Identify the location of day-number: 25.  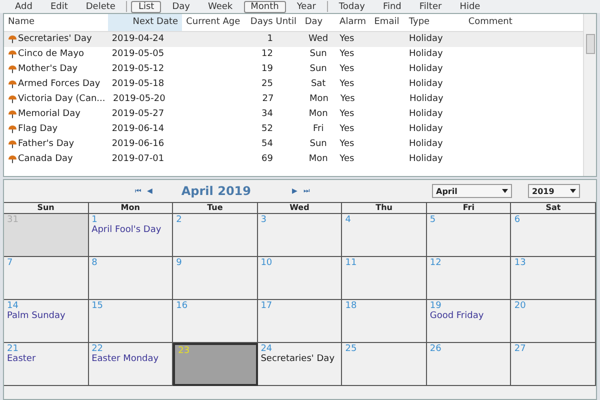
(351, 349).